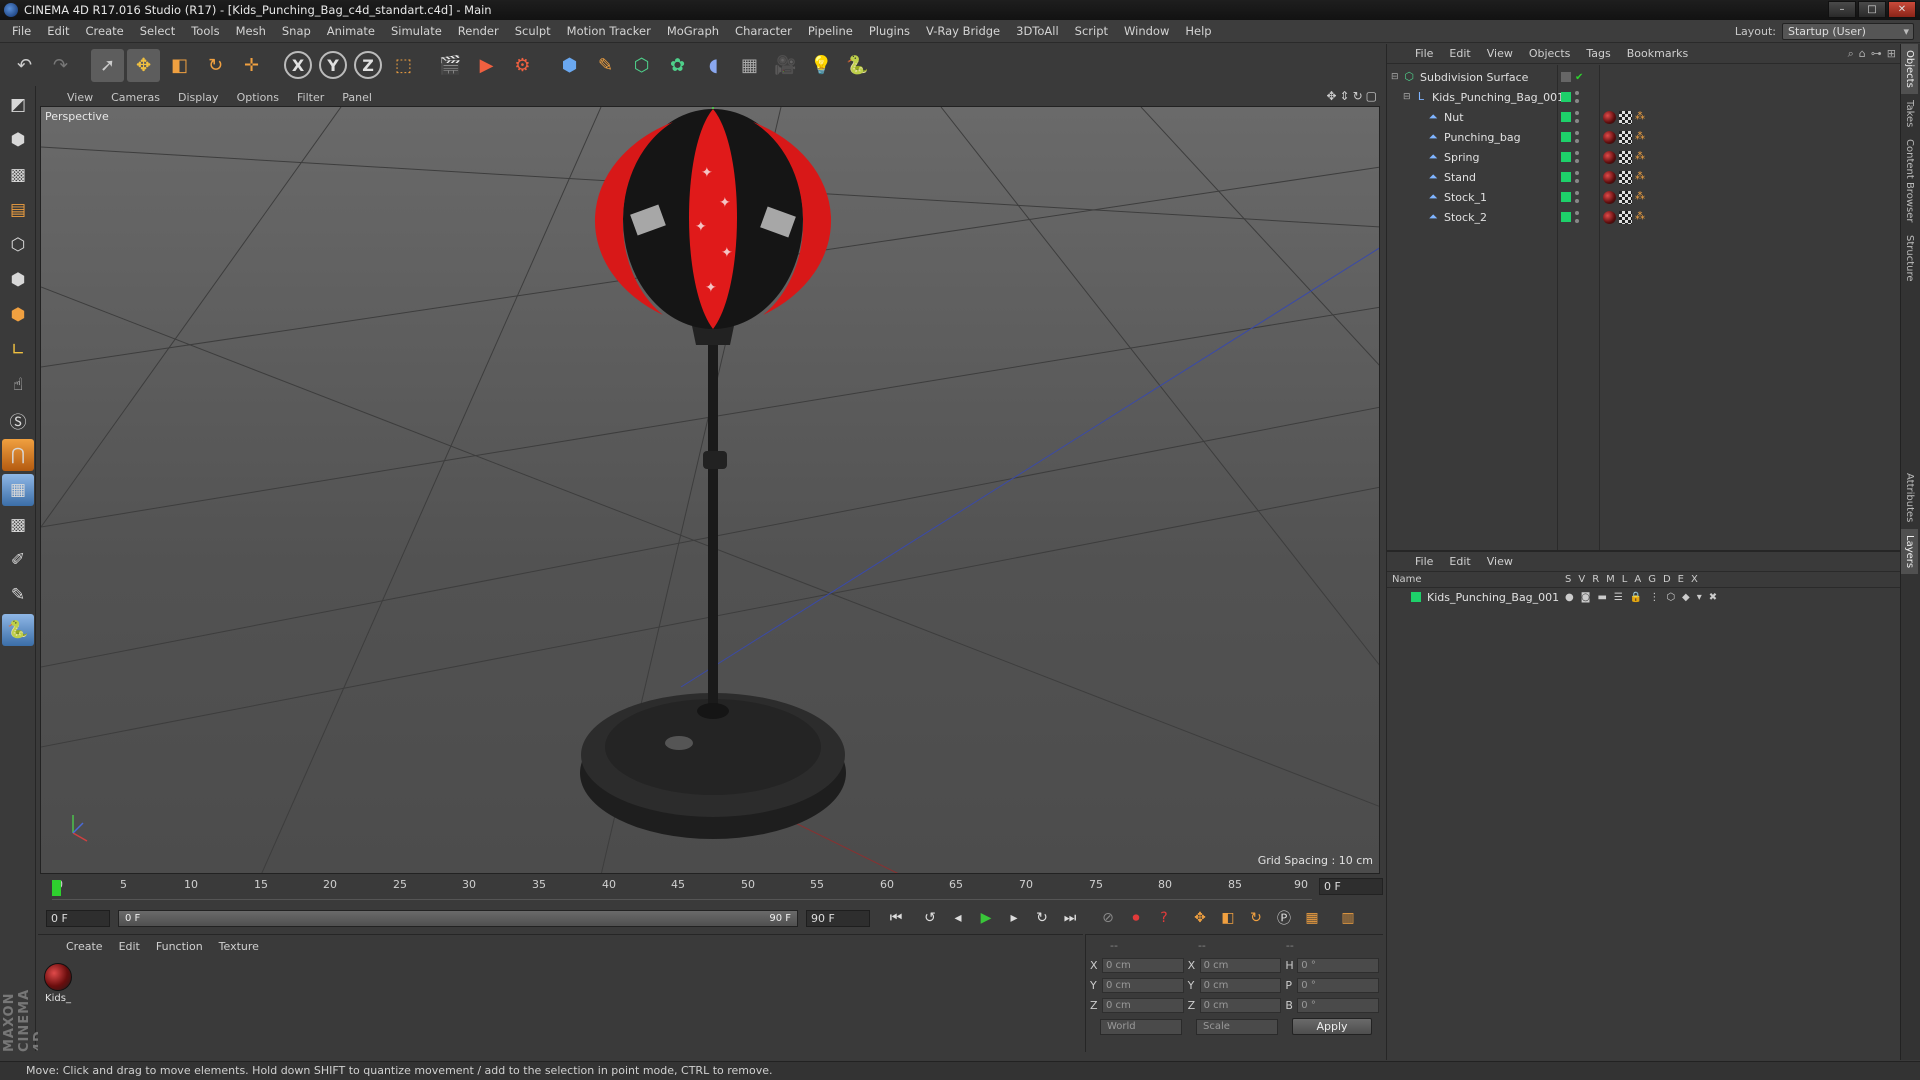  Describe the element at coordinates (1312, 918) in the screenshot. I see `key-pla-icon: ▦` at that location.